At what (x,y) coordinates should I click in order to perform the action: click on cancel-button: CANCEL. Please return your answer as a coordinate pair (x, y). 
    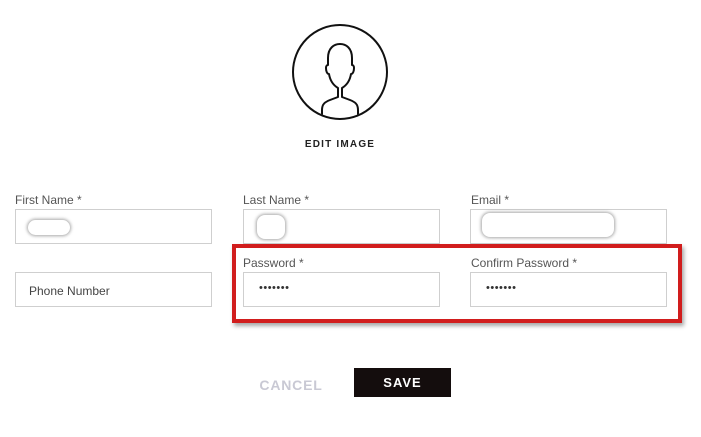
    Looking at the image, I should click on (291, 385).